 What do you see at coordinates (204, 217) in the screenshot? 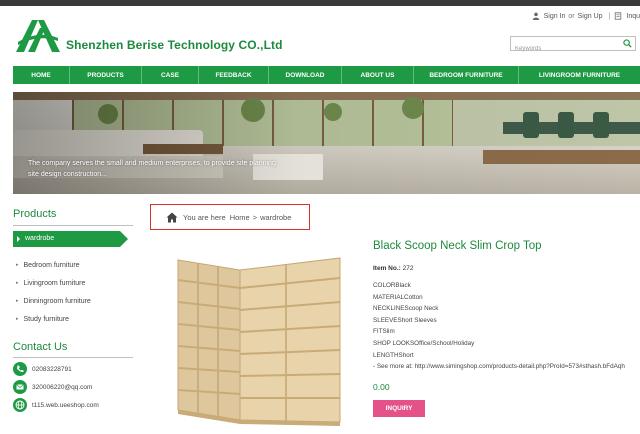
I see `breadcrumb-prefix: You are here` at bounding box center [204, 217].